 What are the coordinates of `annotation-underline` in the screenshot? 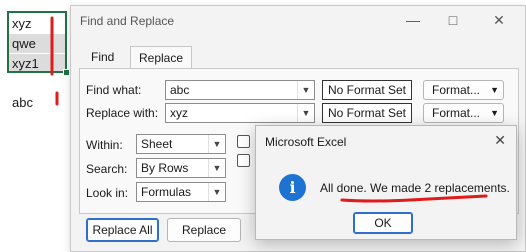 It's located at (414, 198).